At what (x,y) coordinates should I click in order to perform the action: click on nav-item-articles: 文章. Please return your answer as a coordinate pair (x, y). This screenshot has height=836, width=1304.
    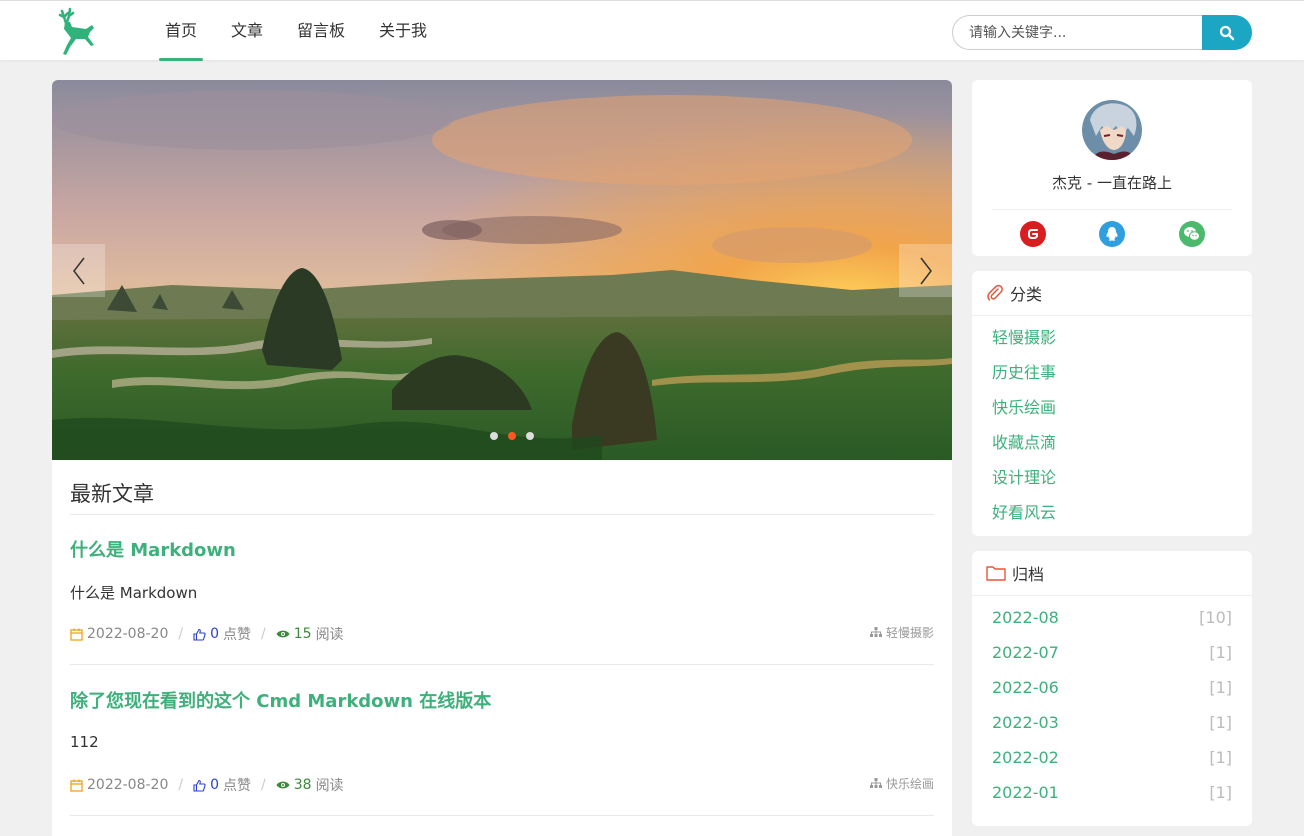
    Looking at the image, I should click on (247, 31).